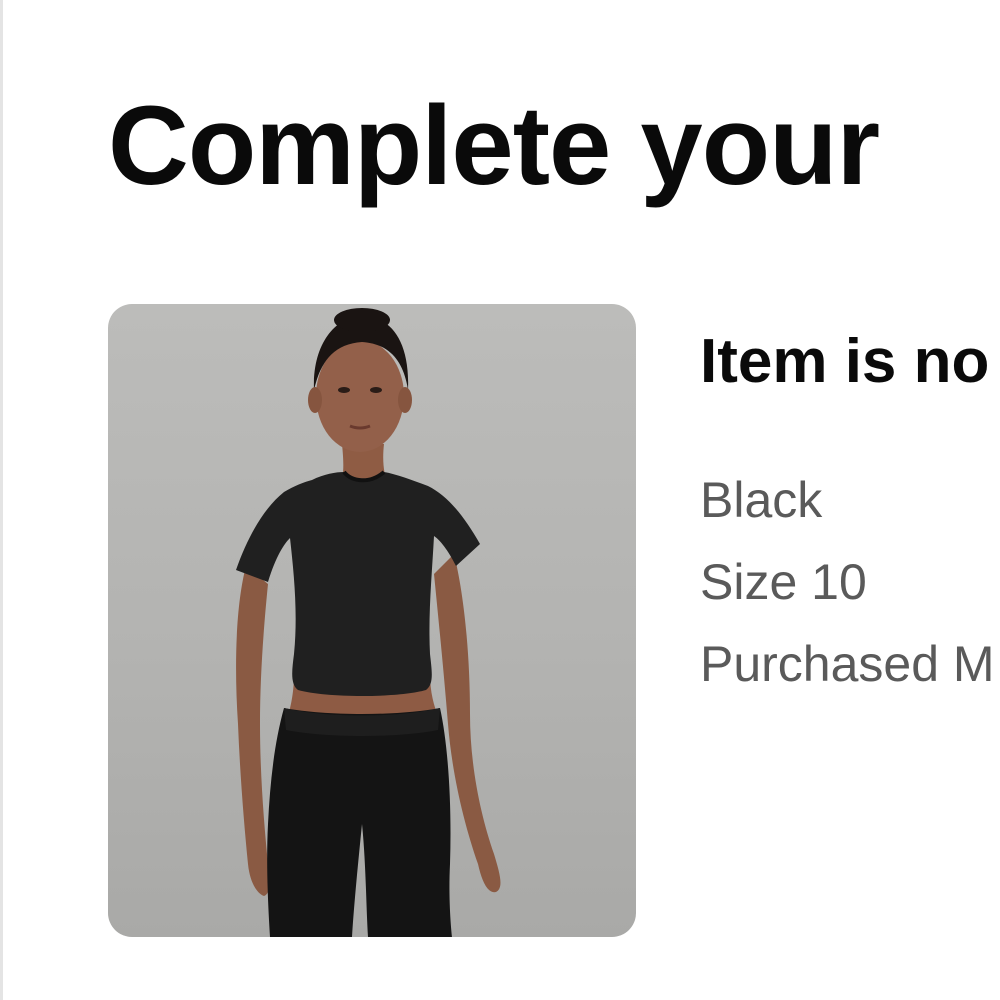 Image resolution: width=1000 pixels, height=1000 pixels. I want to click on purchase-date: Purchased M, so click(847, 664).